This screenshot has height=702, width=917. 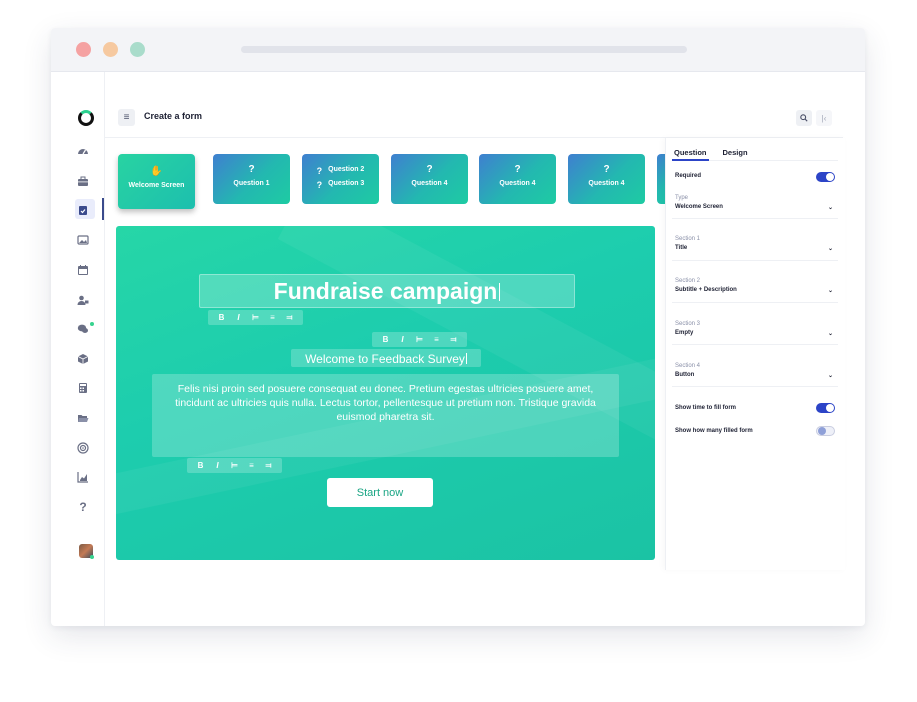 I want to click on form-title: Fundraise campaign, so click(x=385, y=291).